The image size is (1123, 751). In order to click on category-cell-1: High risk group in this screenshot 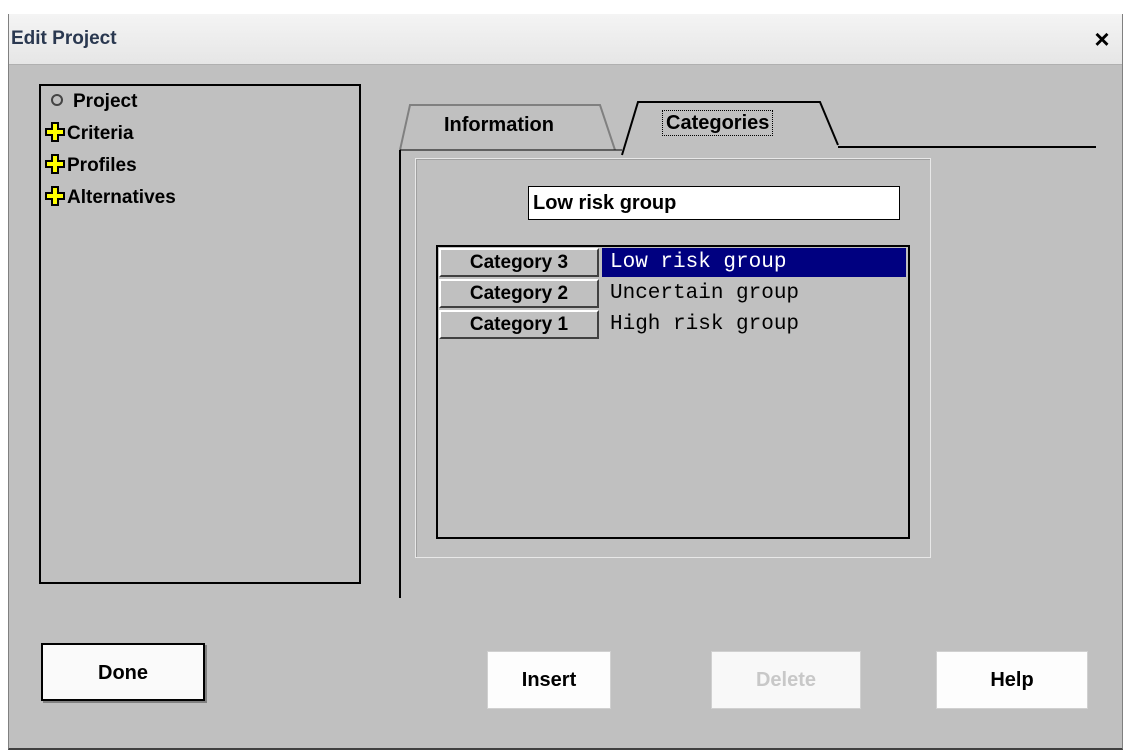, I will do `click(754, 324)`.